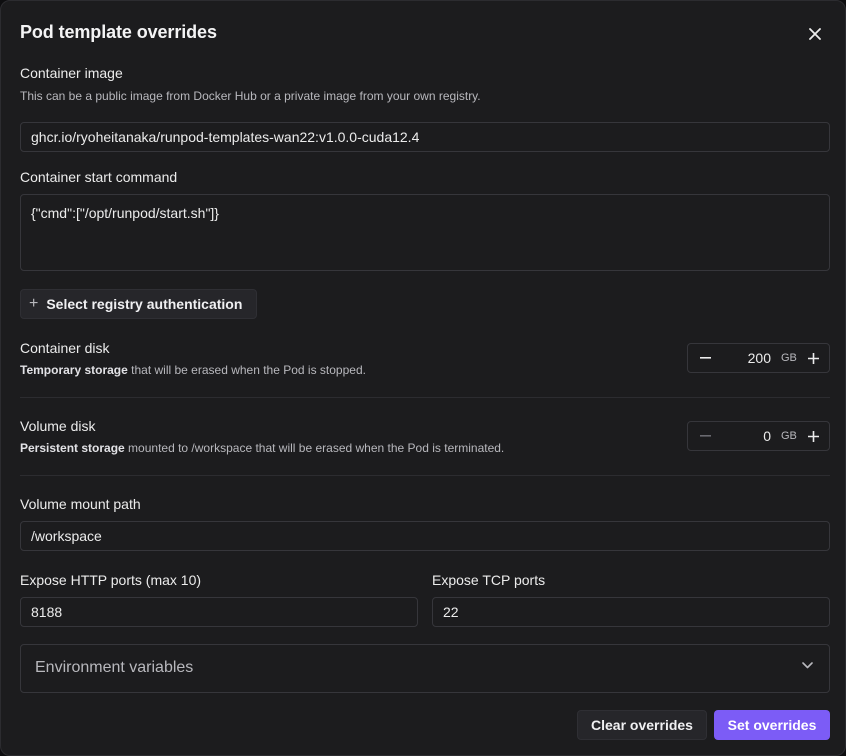 The height and width of the screenshot is (756, 846). Describe the element at coordinates (99, 177) in the screenshot. I see `start-command-label: Container start command` at that location.